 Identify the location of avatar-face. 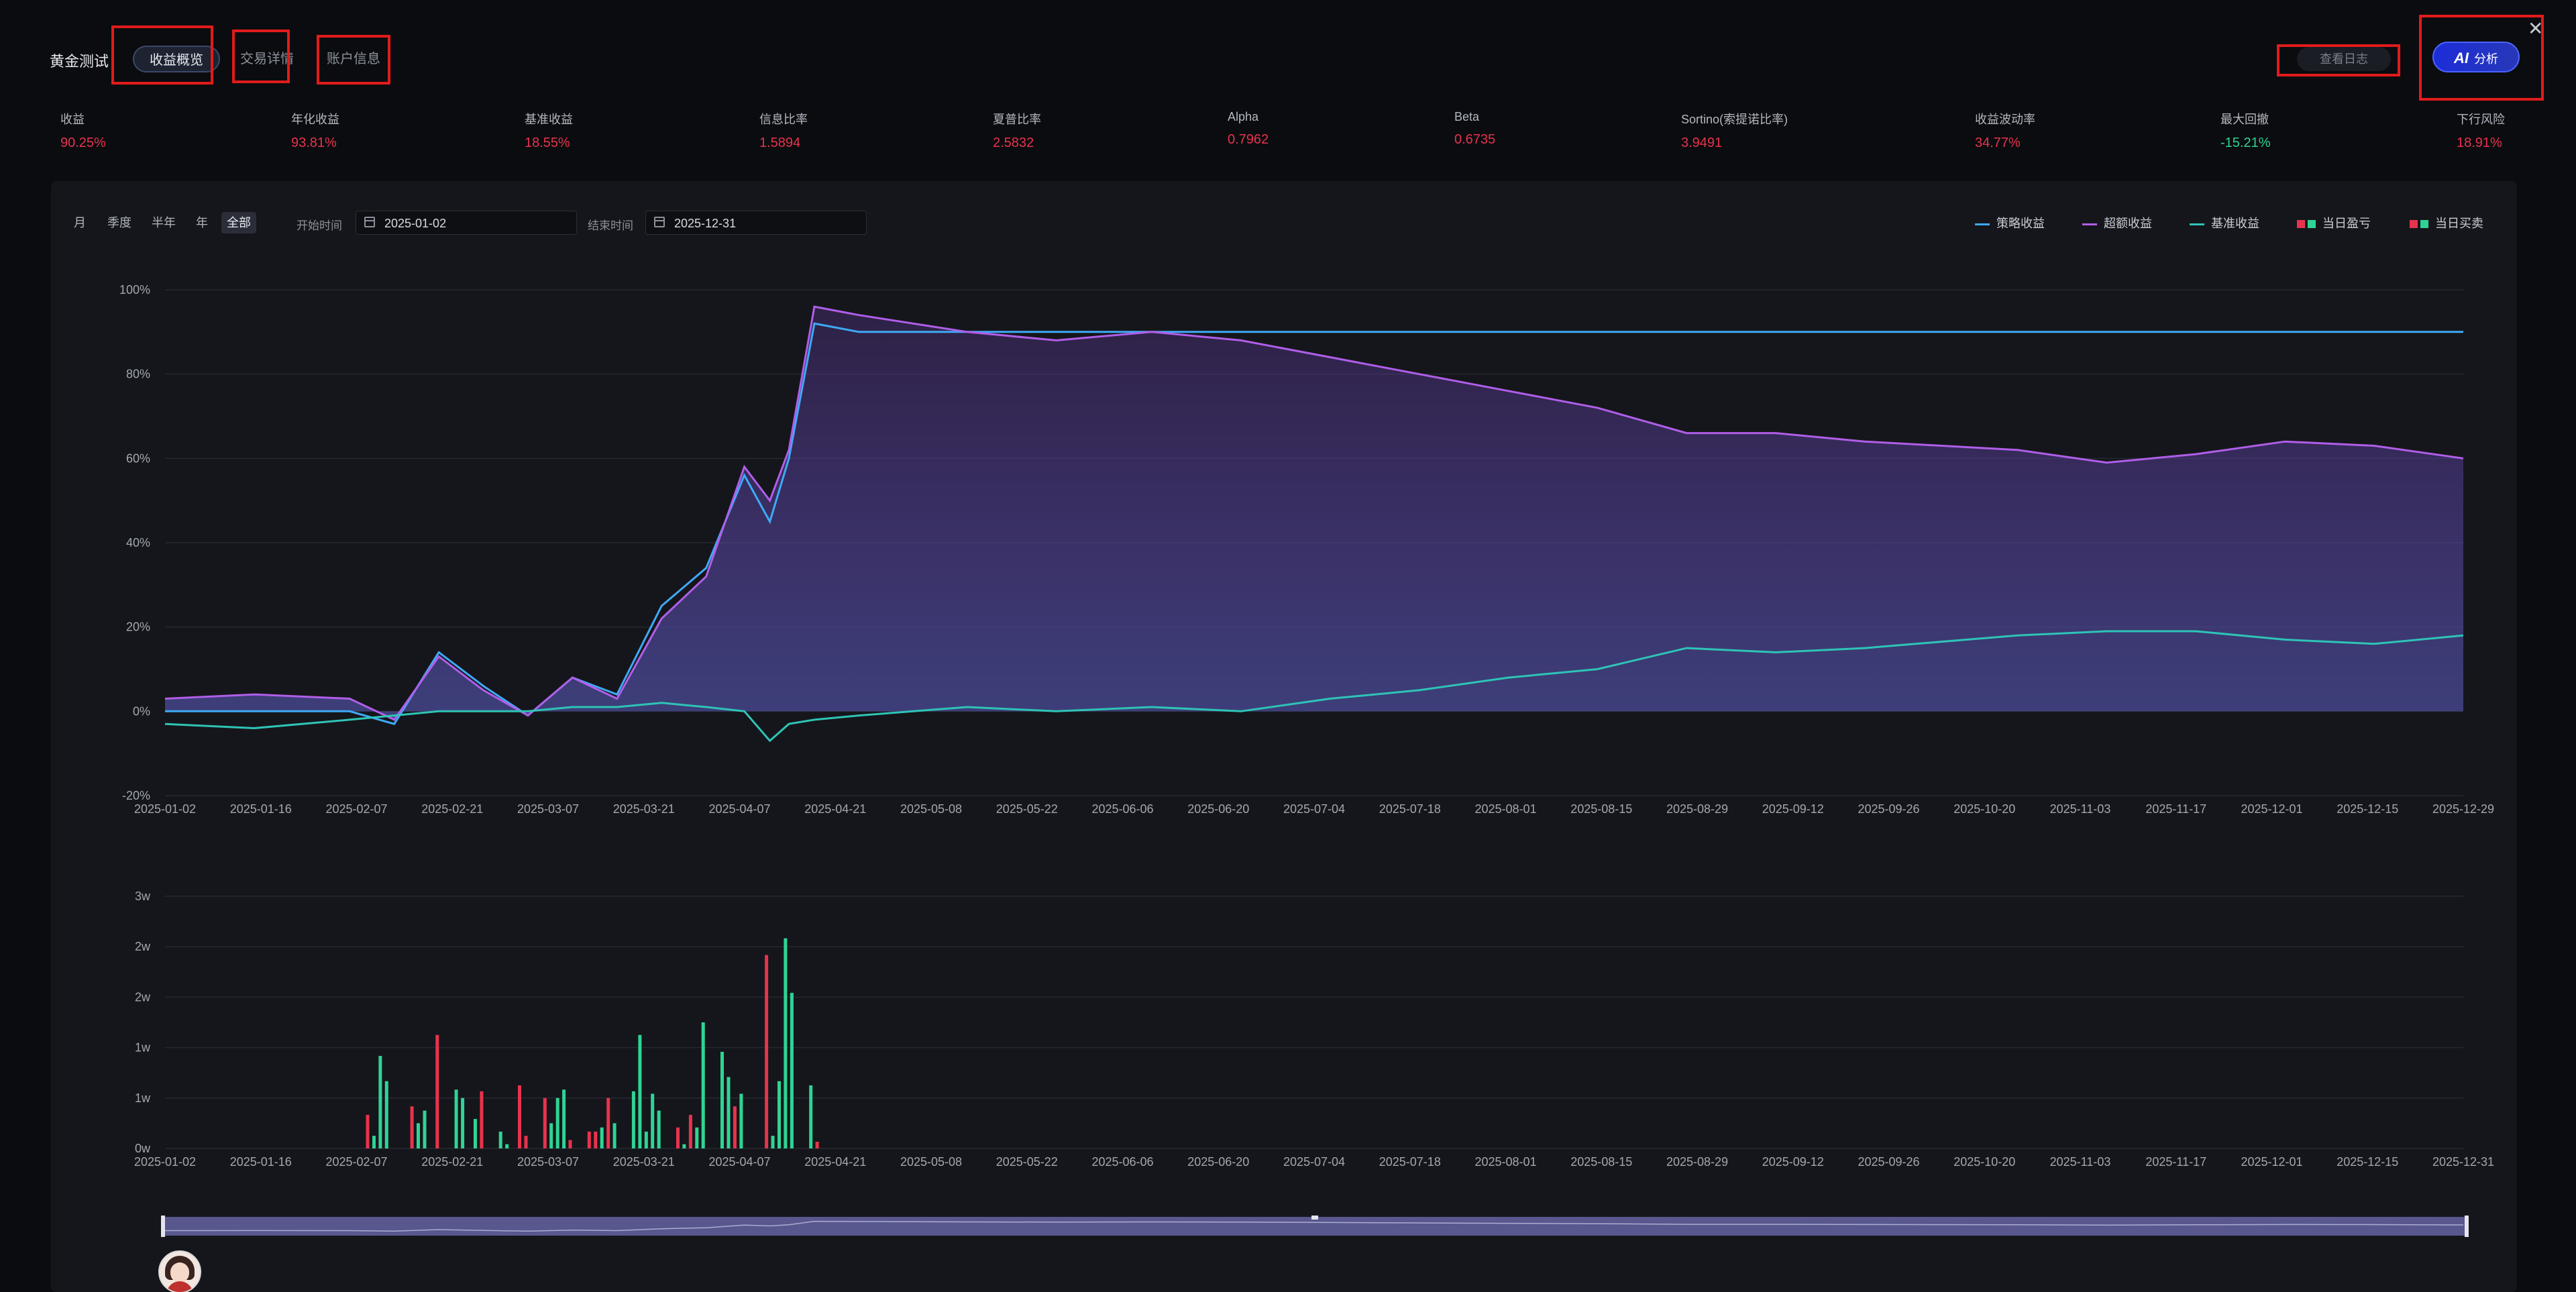
(179, 1272).